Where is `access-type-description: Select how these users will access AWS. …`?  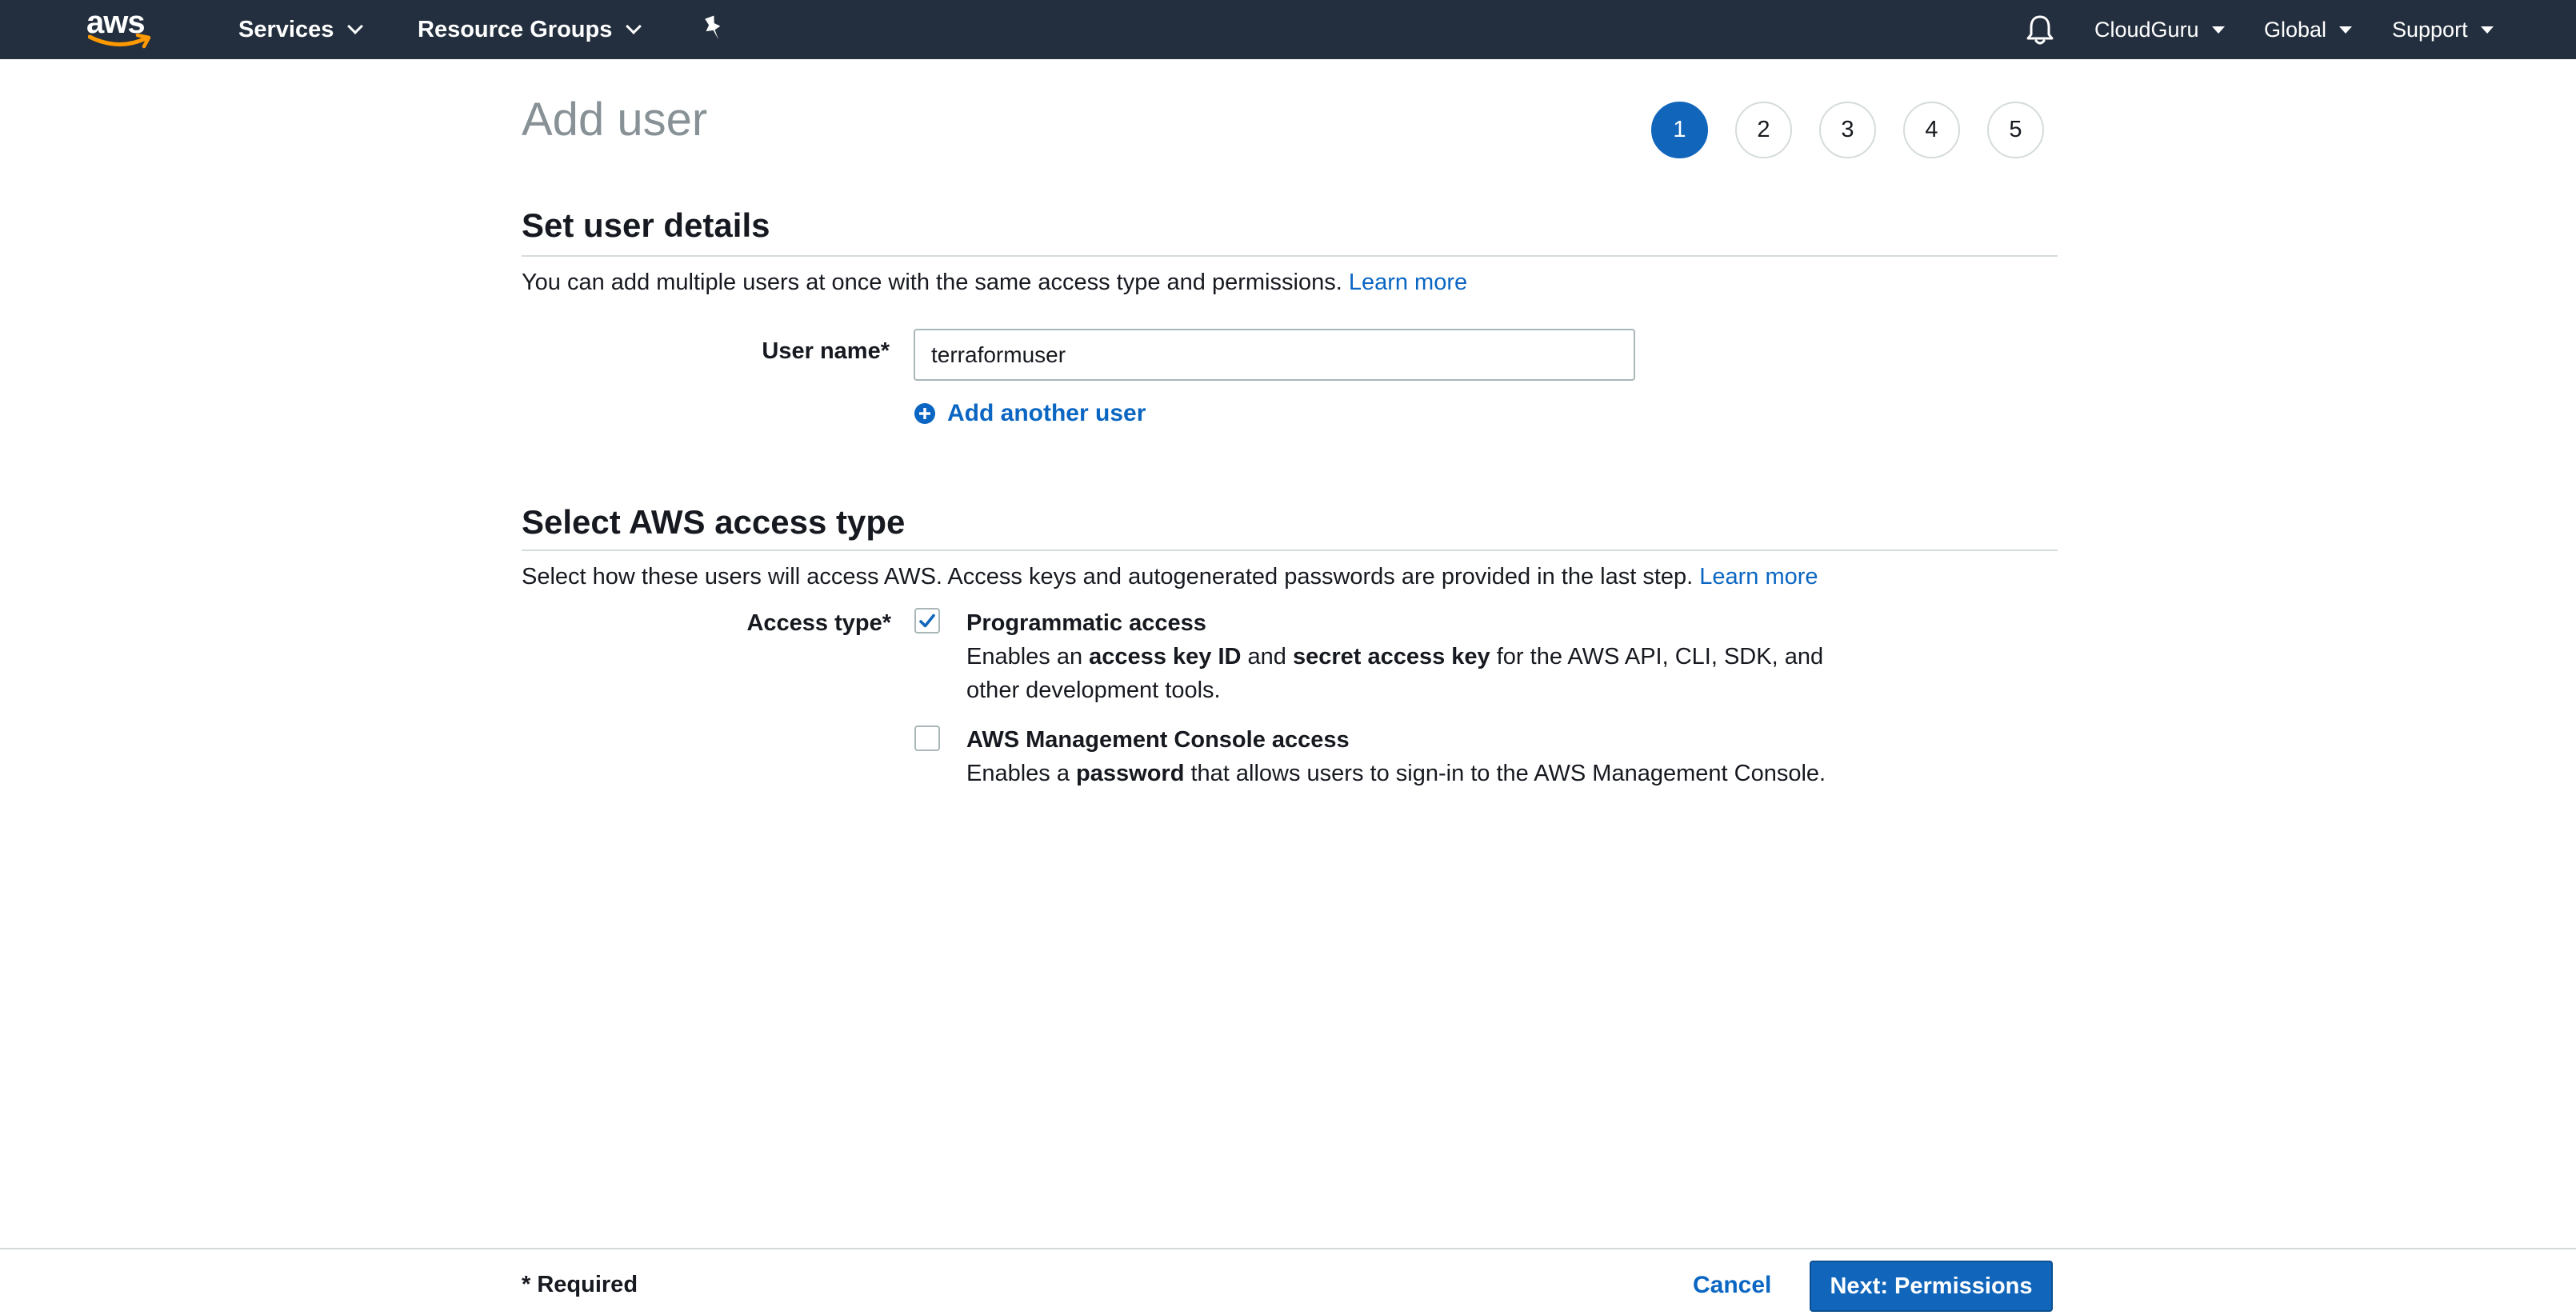 access-type-description: Select how these users will access AWS. … is located at coordinates (1170, 577).